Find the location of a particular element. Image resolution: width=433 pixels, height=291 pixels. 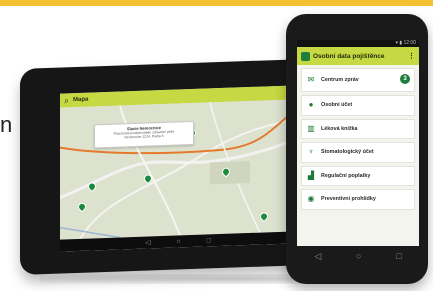

person-icon: ● is located at coordinates (311, 105).